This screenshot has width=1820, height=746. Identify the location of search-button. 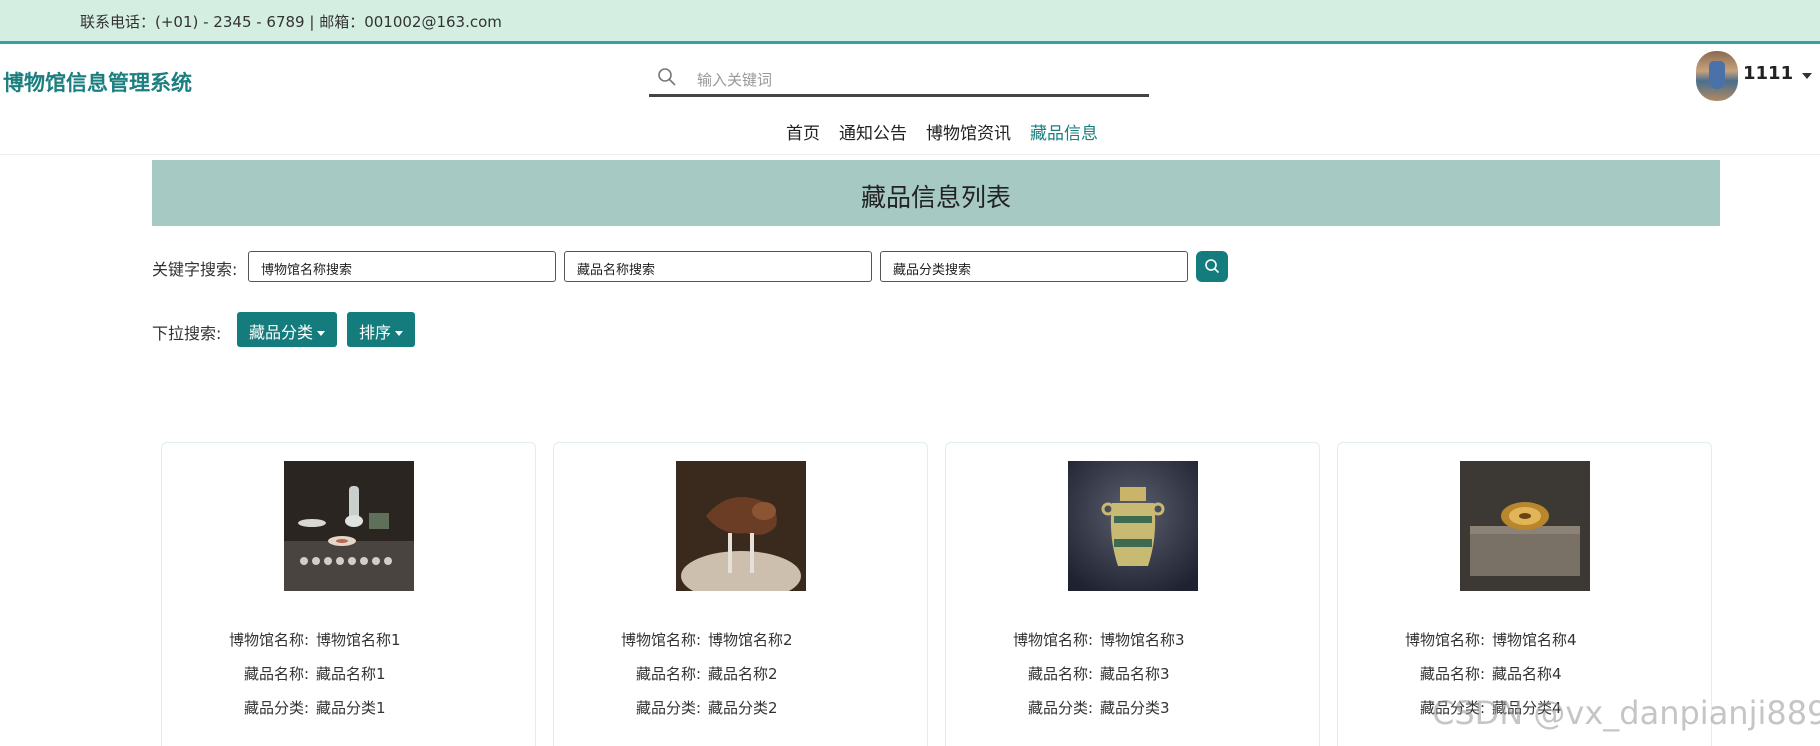
(1212, 266).